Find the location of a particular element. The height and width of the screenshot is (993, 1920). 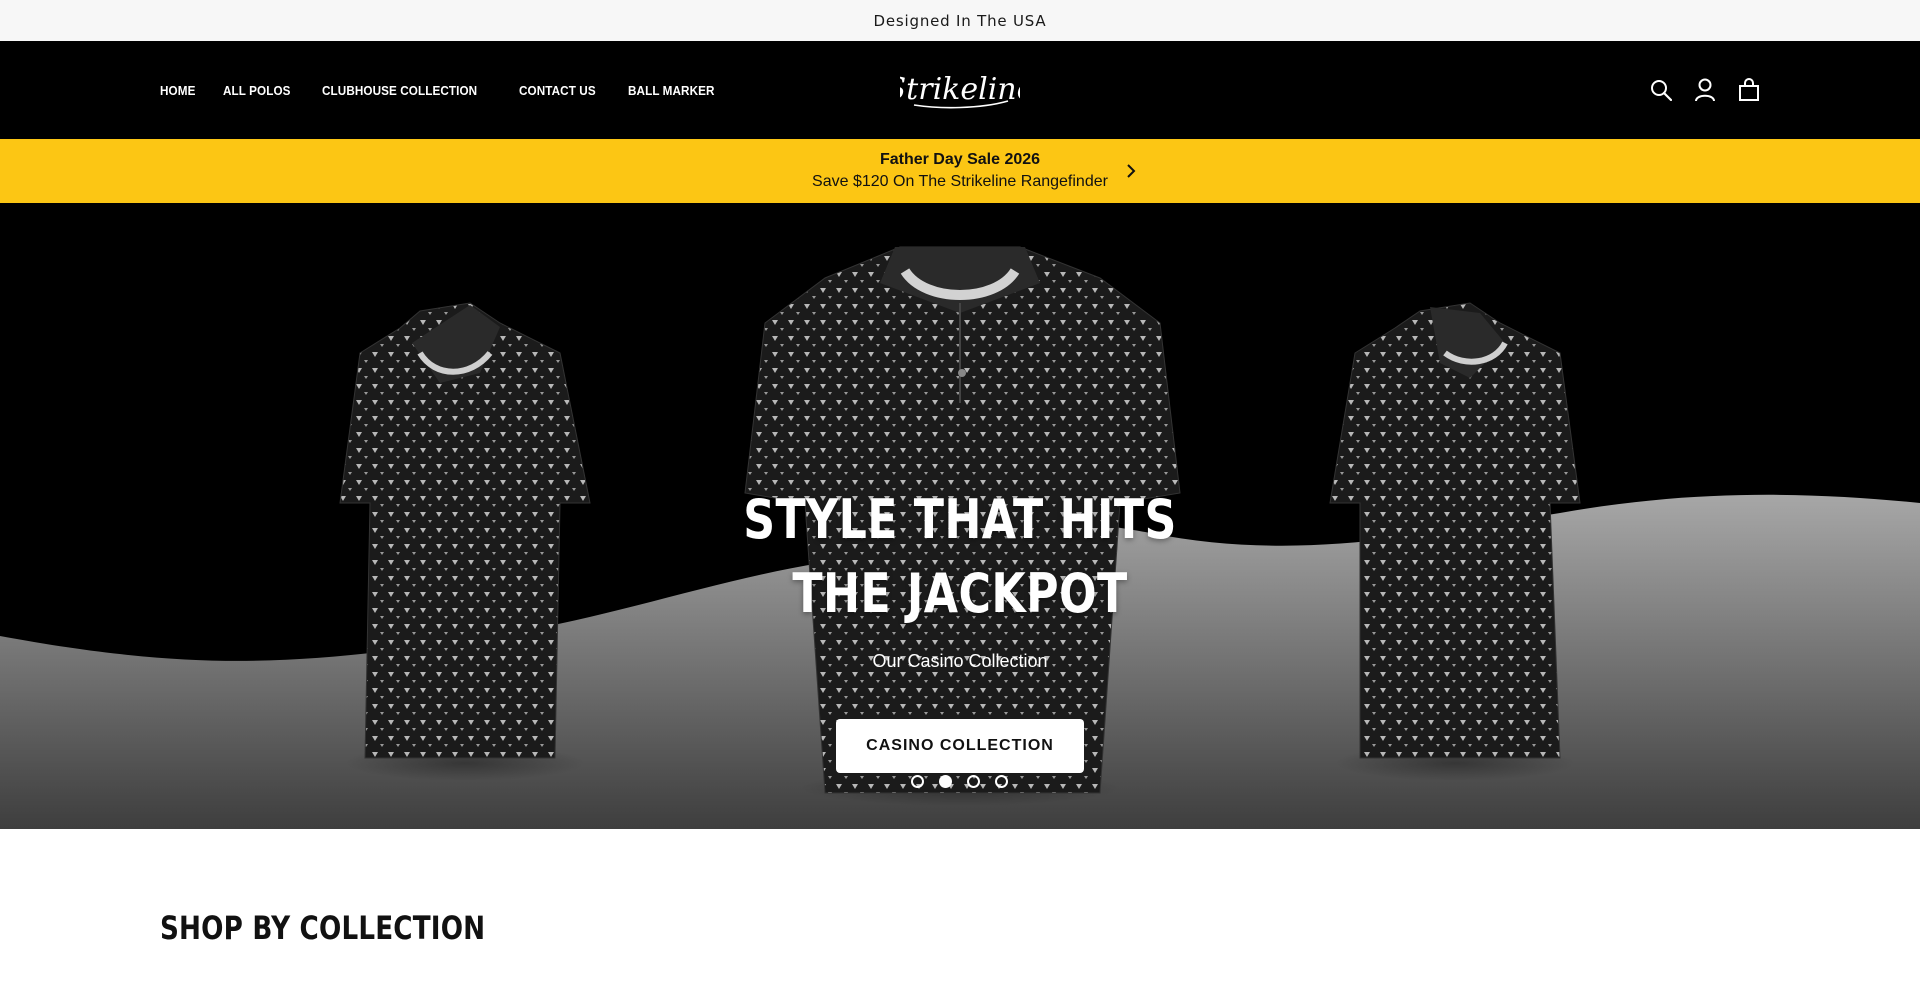

slide-dots is located at coordinates (959, 781).